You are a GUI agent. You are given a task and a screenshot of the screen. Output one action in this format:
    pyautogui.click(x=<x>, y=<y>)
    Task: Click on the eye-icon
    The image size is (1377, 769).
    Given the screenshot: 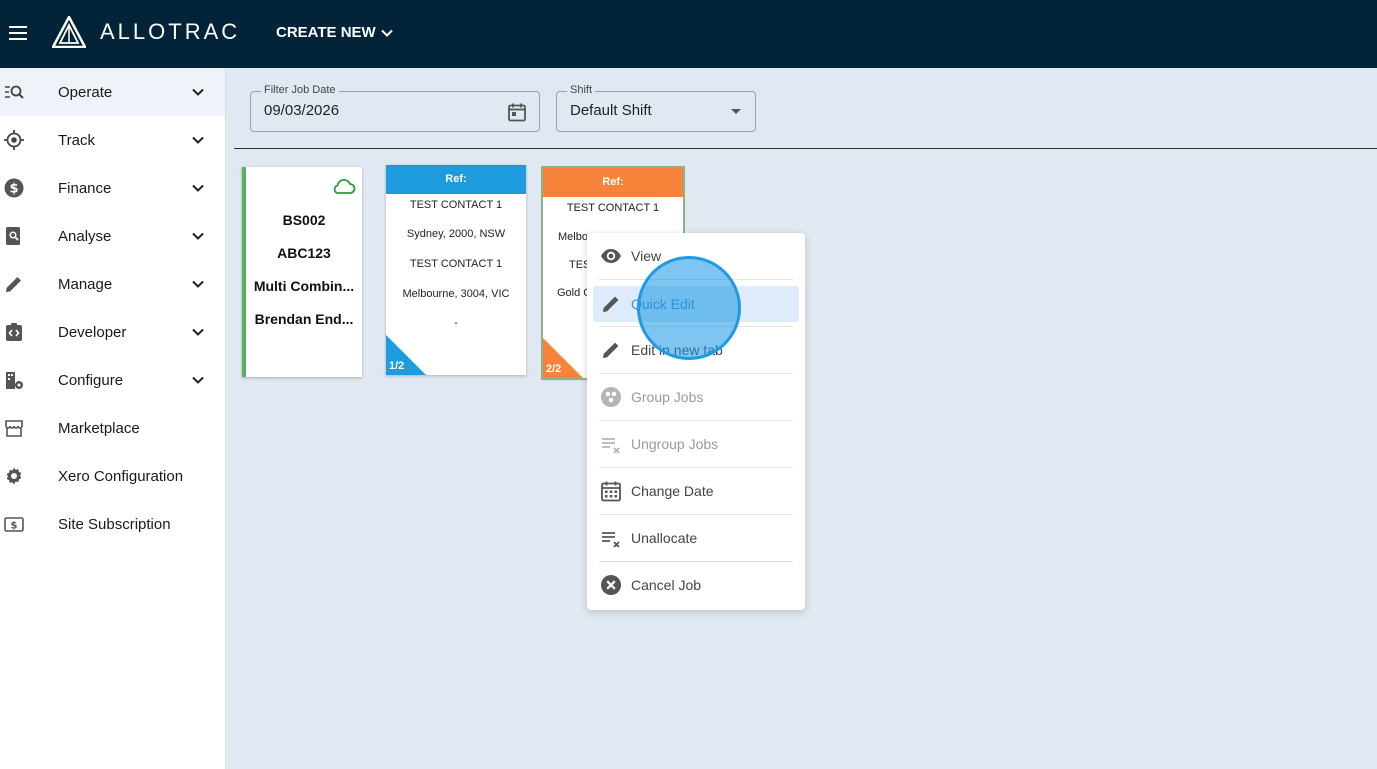 What is the action you would take?
    pyautogui.click(x=611, y=256)
    